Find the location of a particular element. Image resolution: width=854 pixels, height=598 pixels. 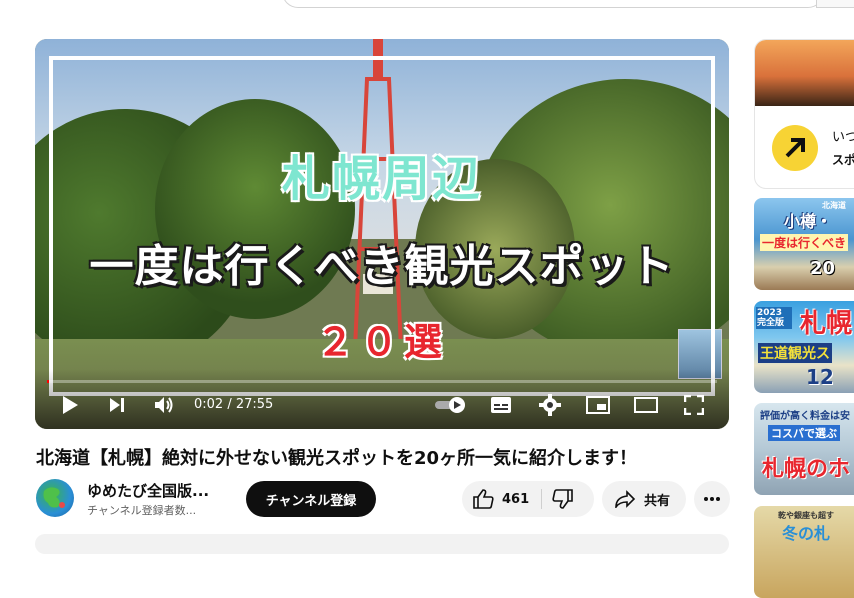

share-button: 共有 is located at coordinates (644, 499).